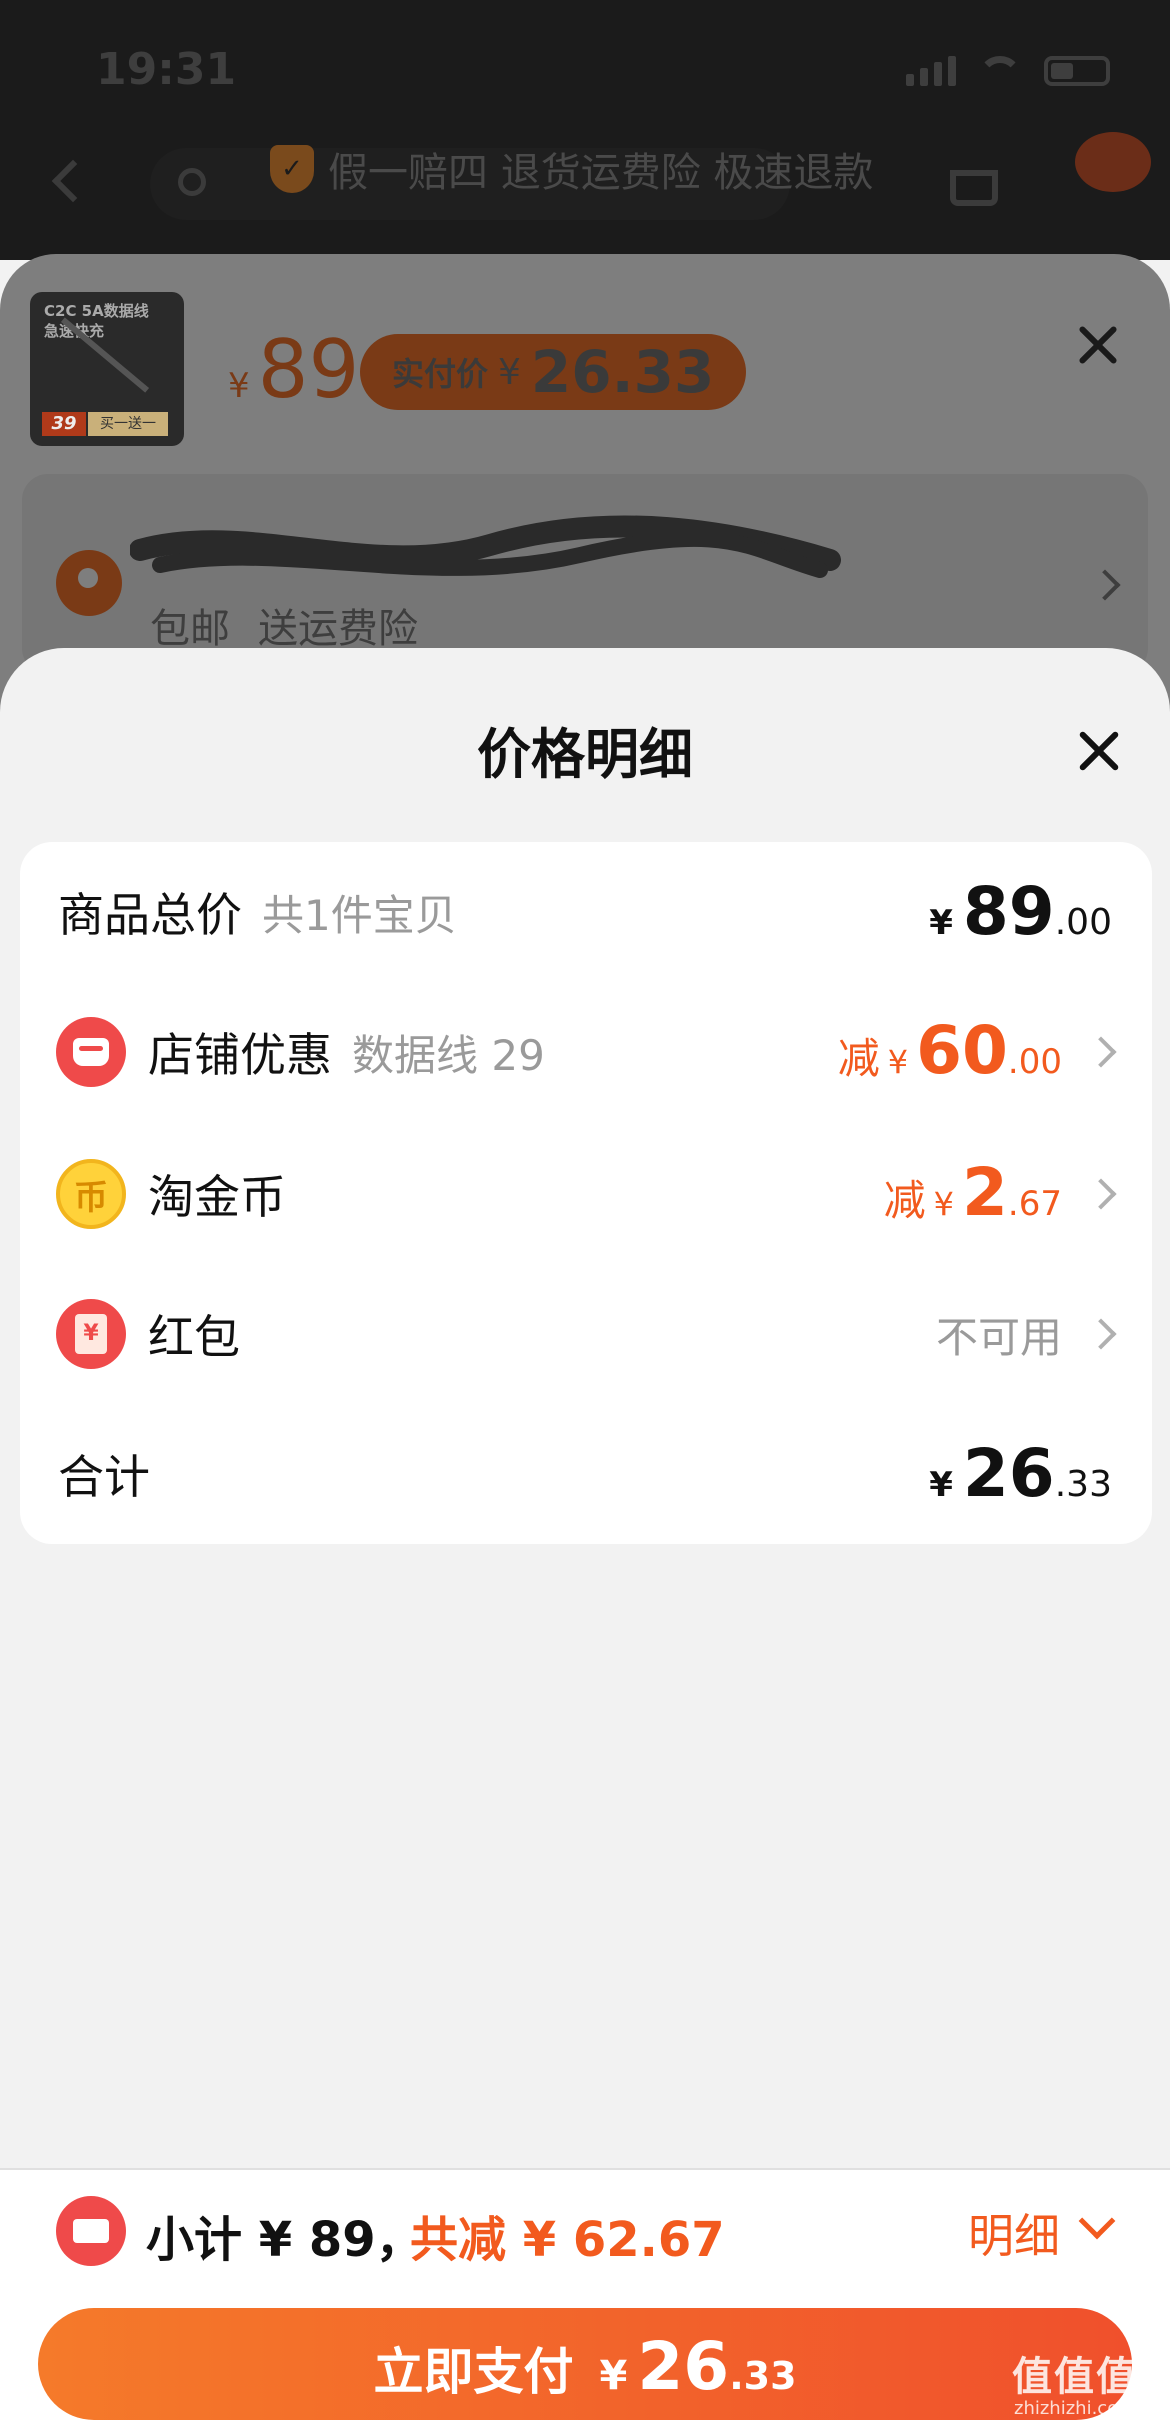  What do you see at coordinates (292, 169) in the screenshot?
I see `shield-icon: ✓` at bounding box center [292, 169].